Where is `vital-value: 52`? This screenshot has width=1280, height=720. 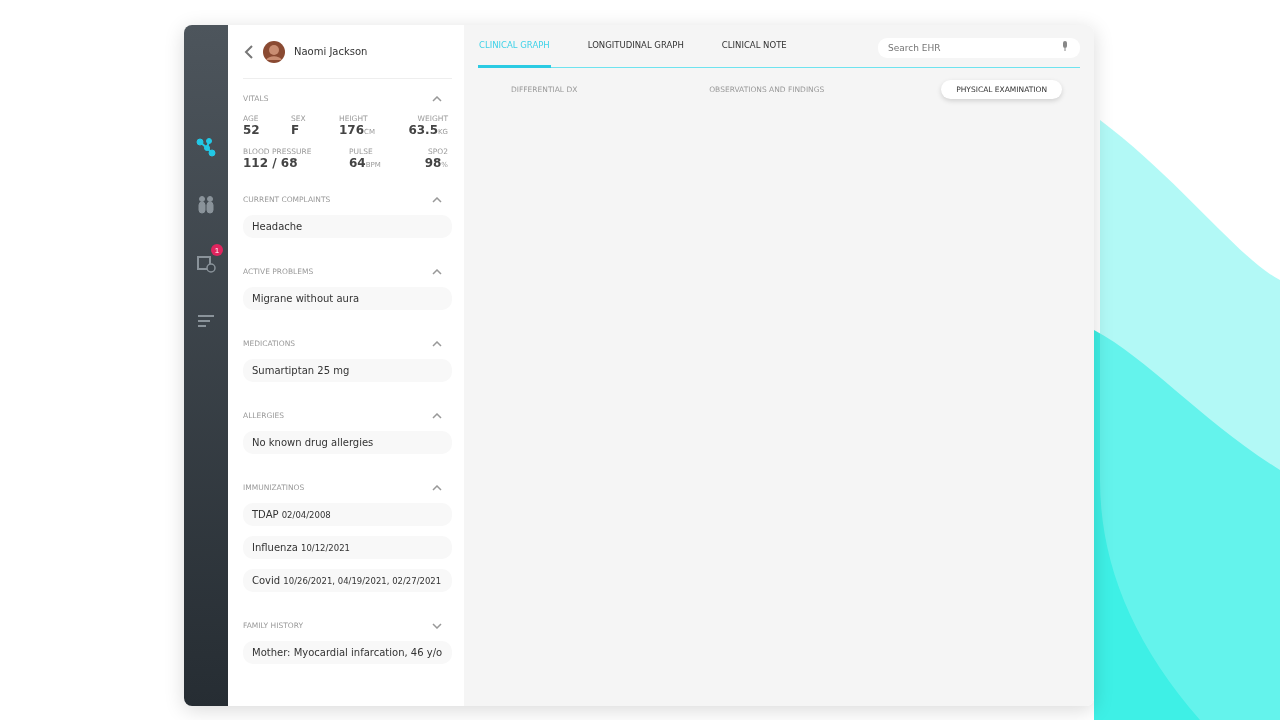
vital-value: 52 is located at coordinates (252, 130).